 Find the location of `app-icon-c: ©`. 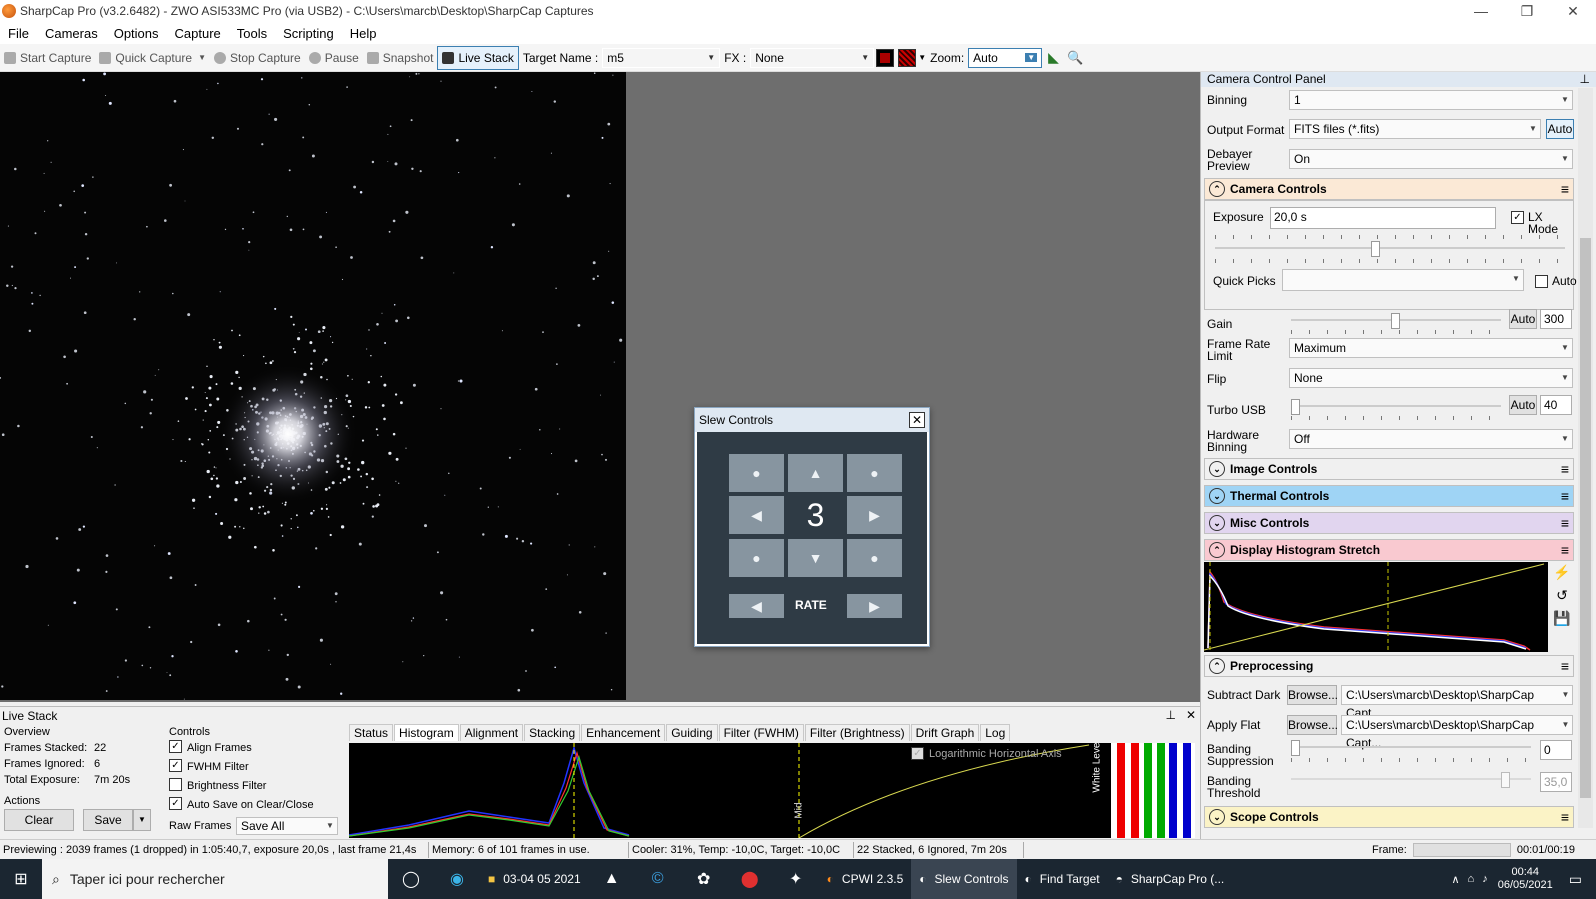

app-icon-c: © is located at coordinates (658, 879).